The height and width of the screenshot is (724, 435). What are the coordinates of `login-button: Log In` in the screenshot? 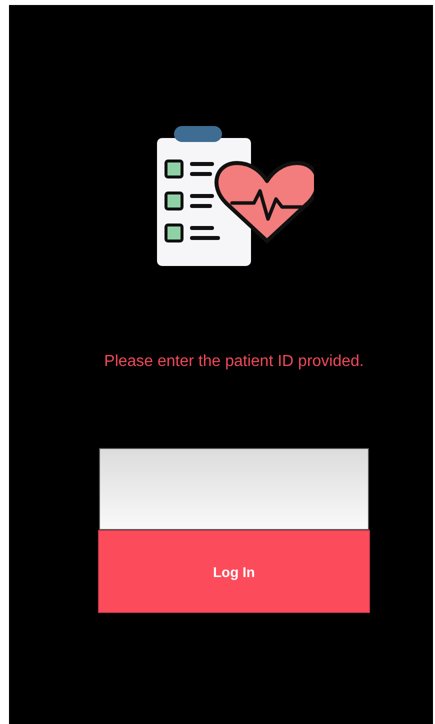 It's located at (234, 571).